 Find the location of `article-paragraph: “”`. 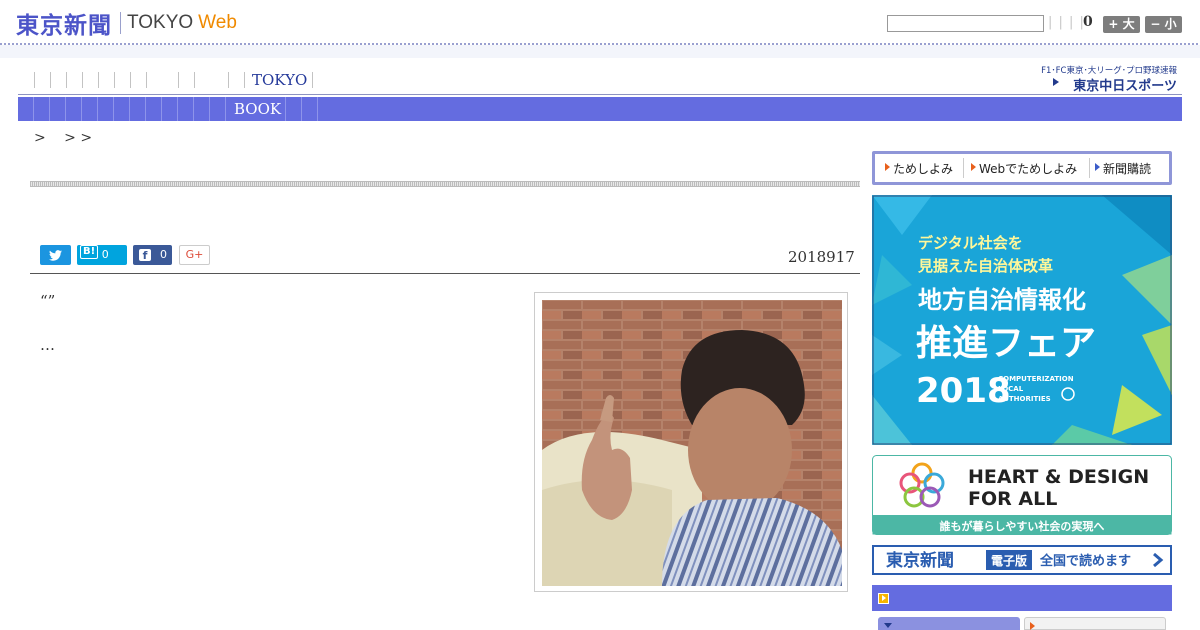

article-paragraph: “” is located at coordinates (48, 301).